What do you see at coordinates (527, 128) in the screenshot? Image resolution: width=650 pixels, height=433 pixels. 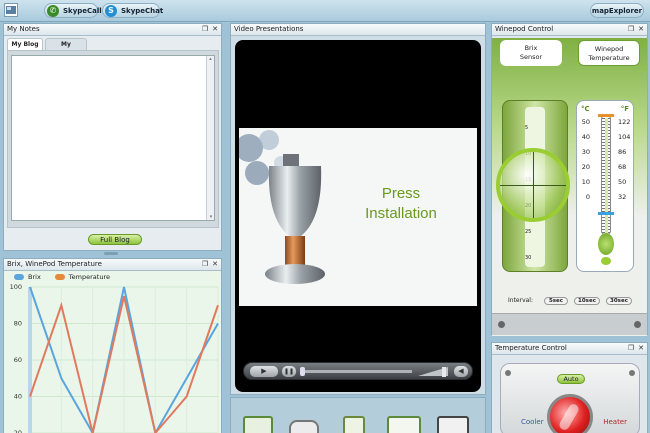 I see `hydrometer-tick: 5` at bounding box center [527, 128].